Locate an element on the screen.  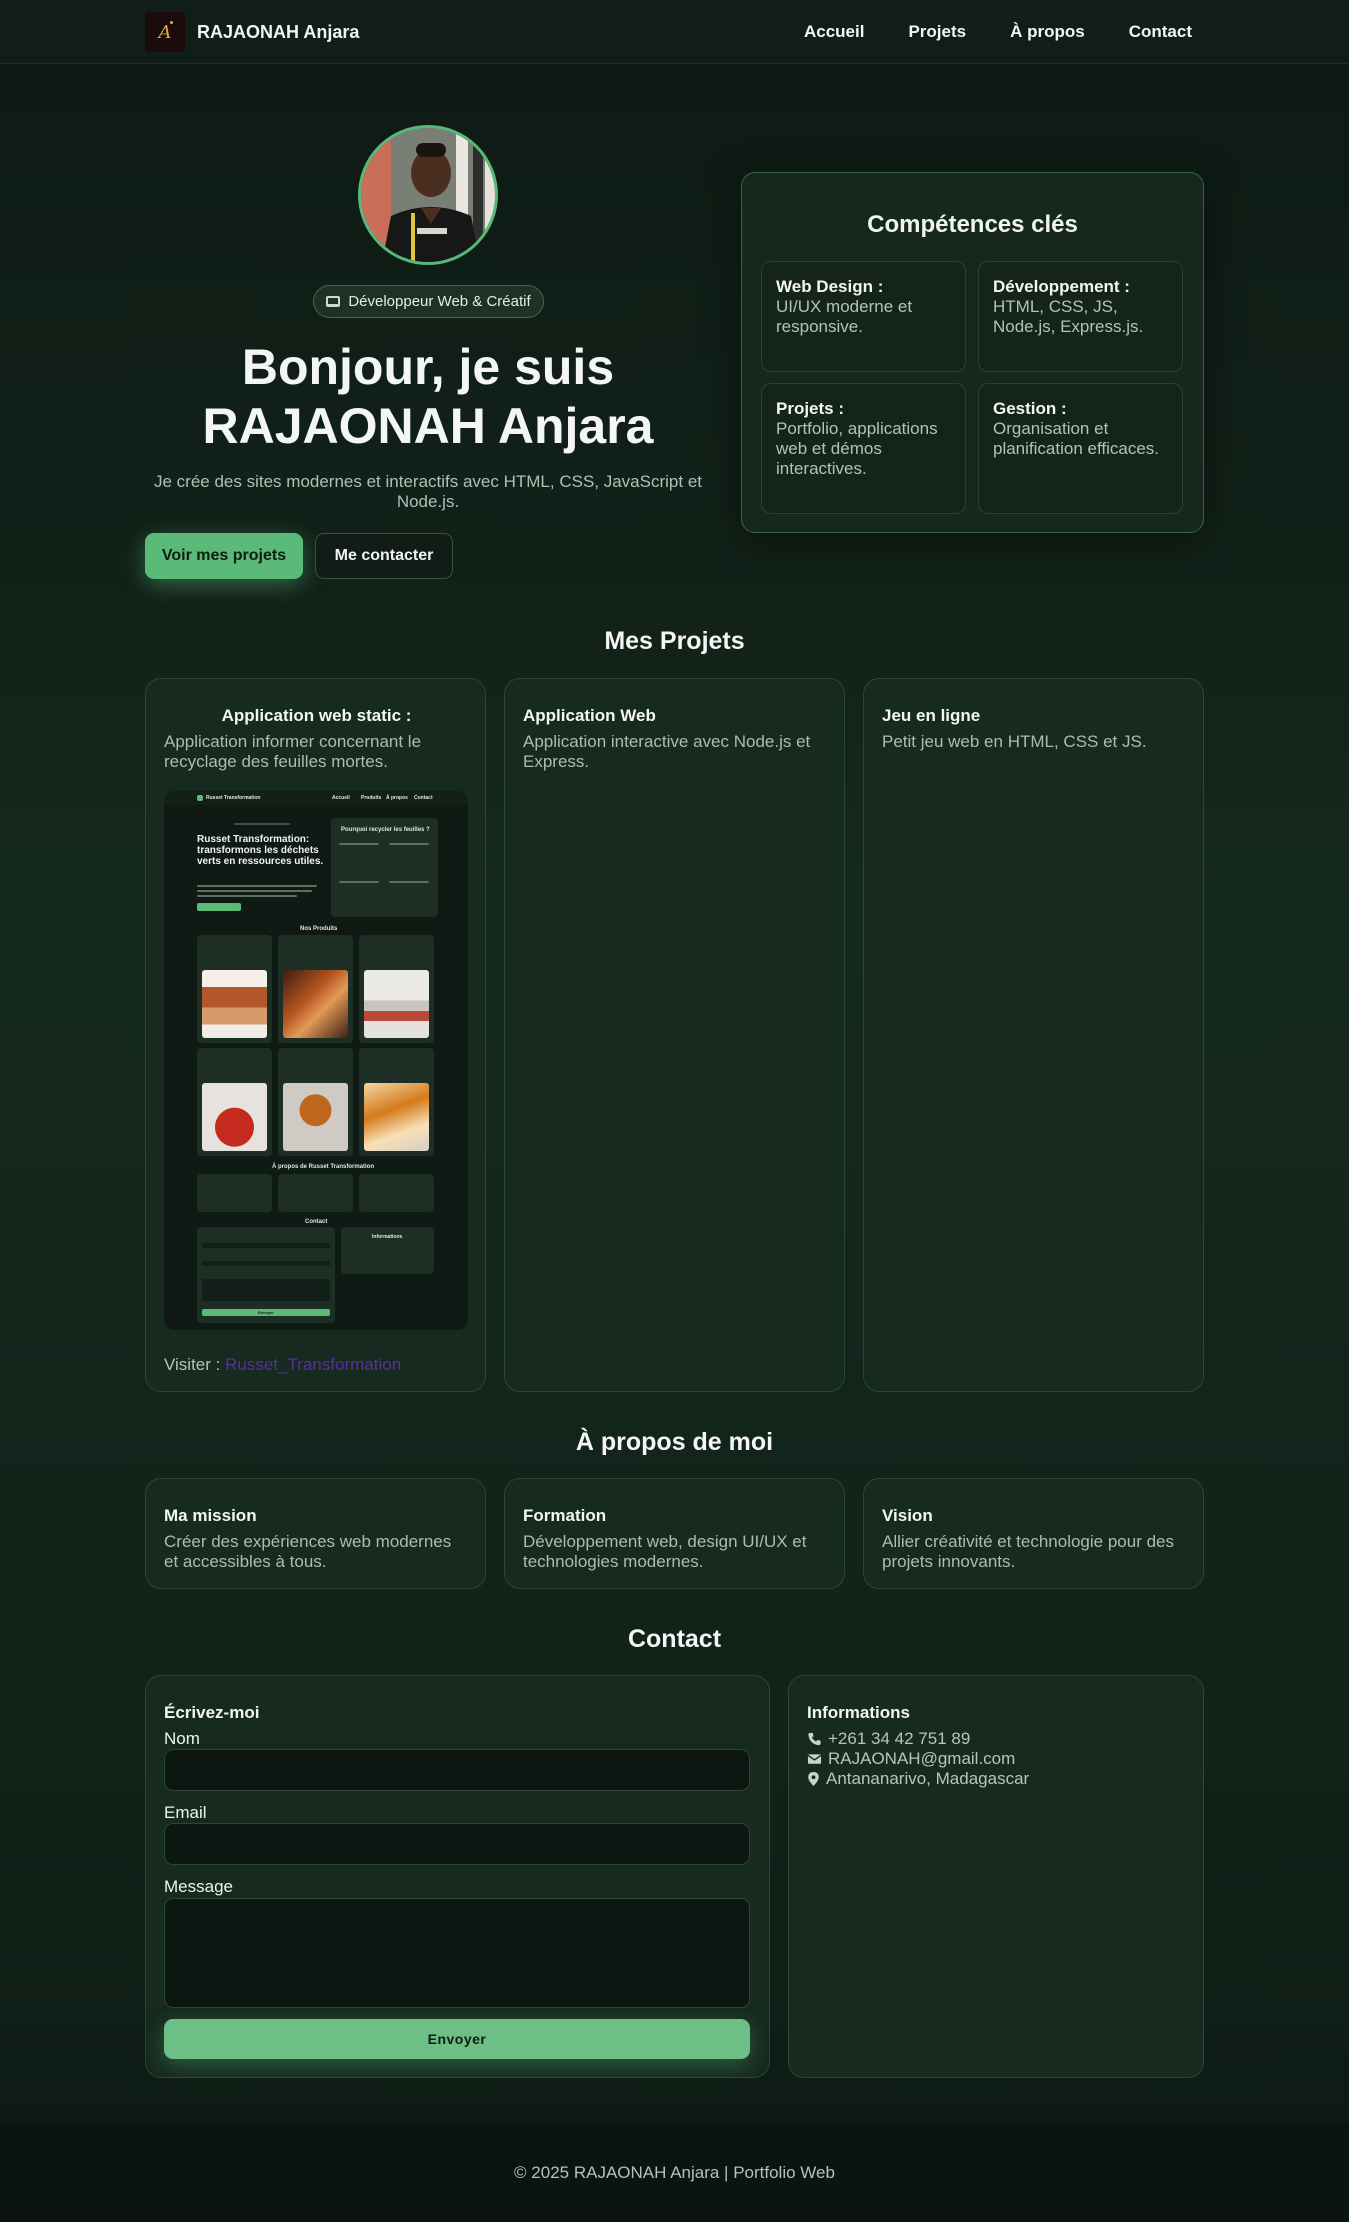
contact-title: Contact is located at coordinates (674, 1639).